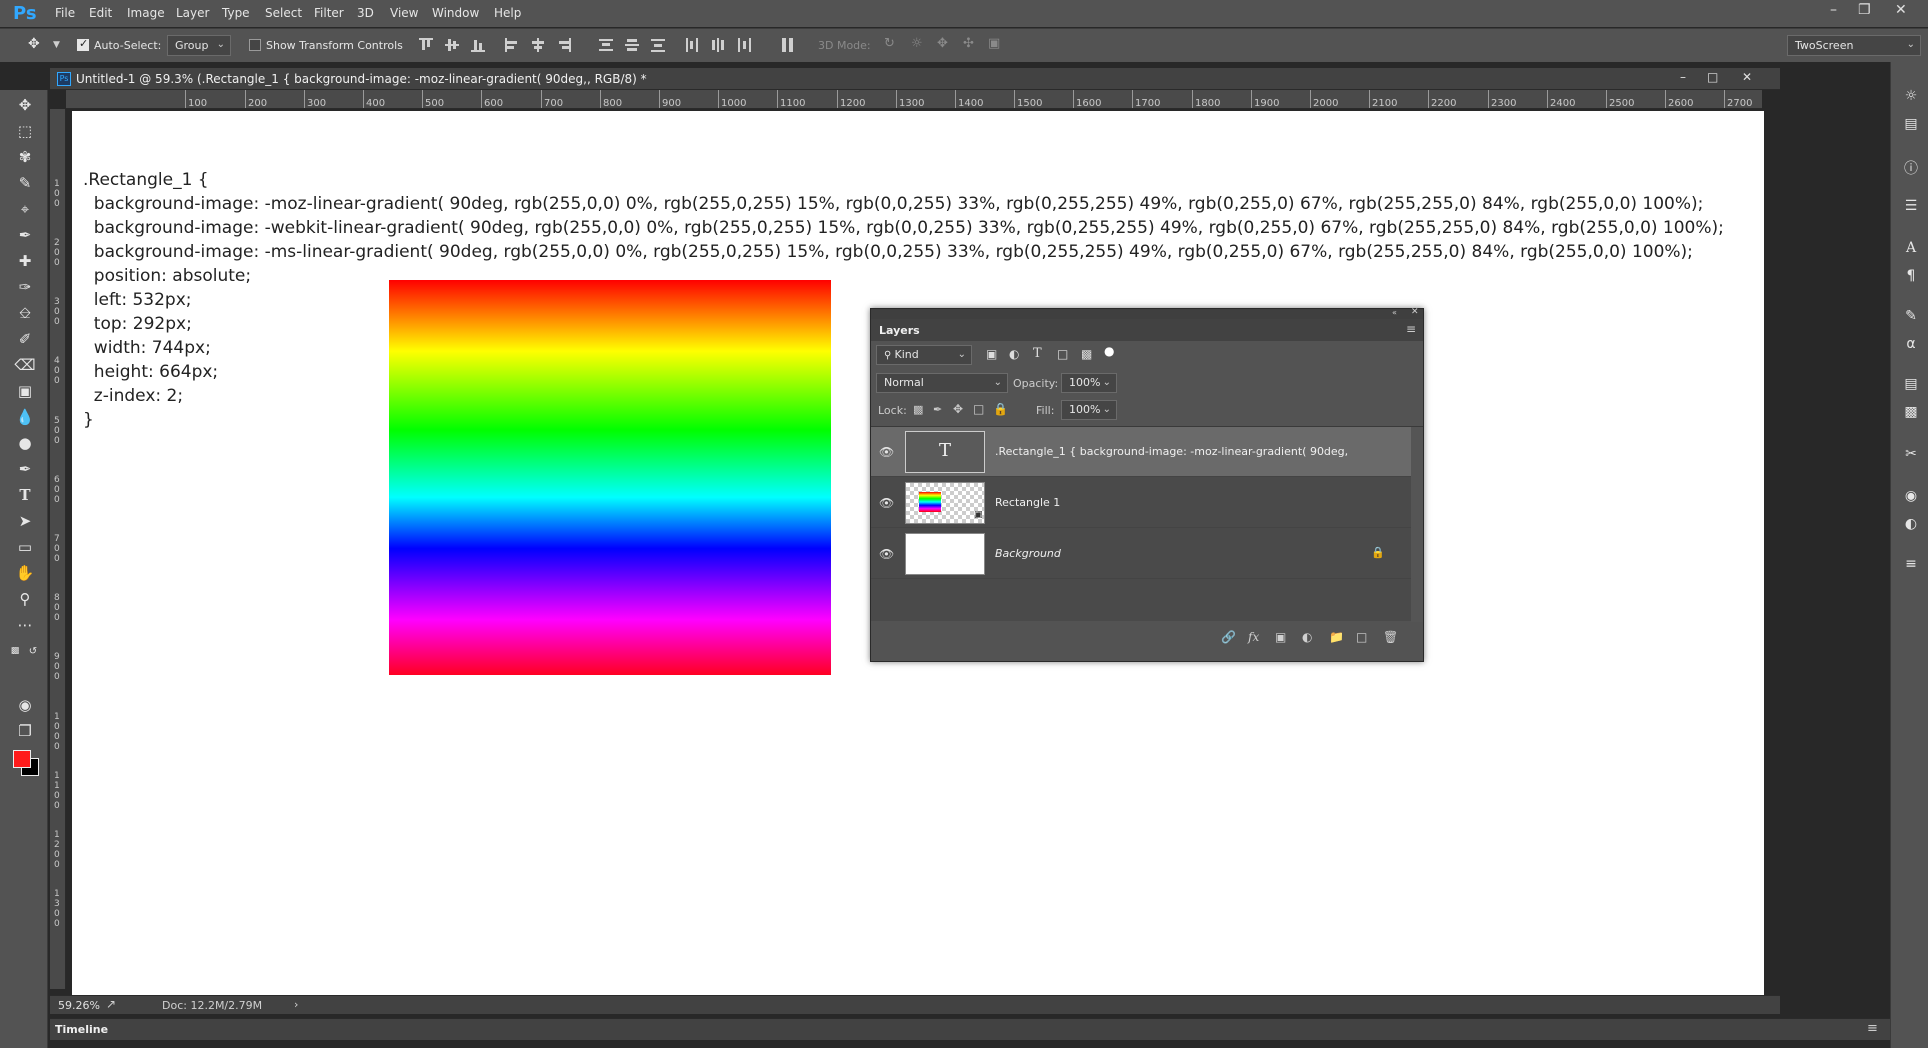  What do you see at coordinates (1014, 354) in the screenshot?
I see `filter-adjustment-icon: ◐` at bounding box center [1014, 354].